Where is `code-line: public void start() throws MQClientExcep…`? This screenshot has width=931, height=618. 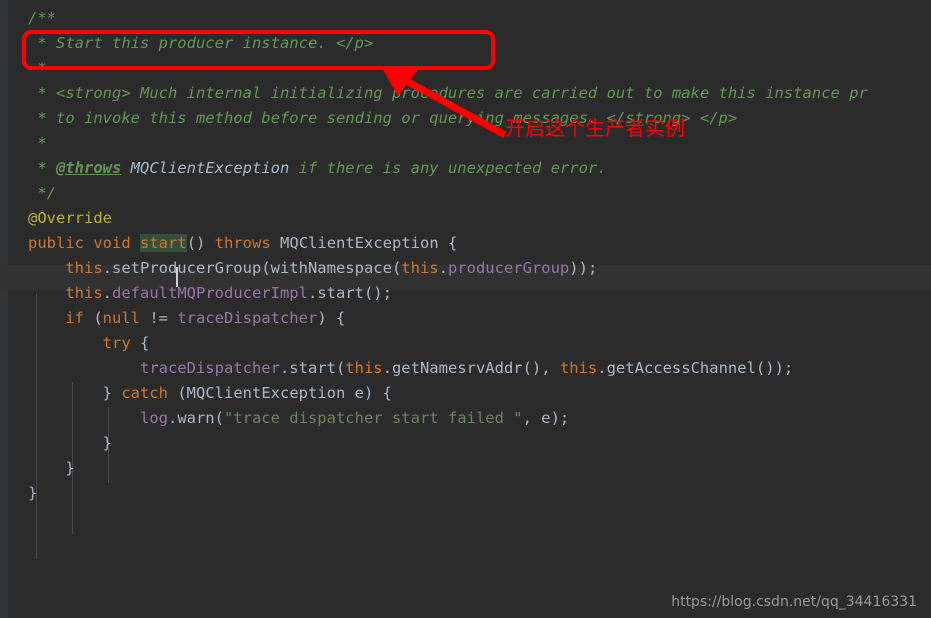 code-line: public void start() throws MQClientExcep… is located at coordinates (242, 243).